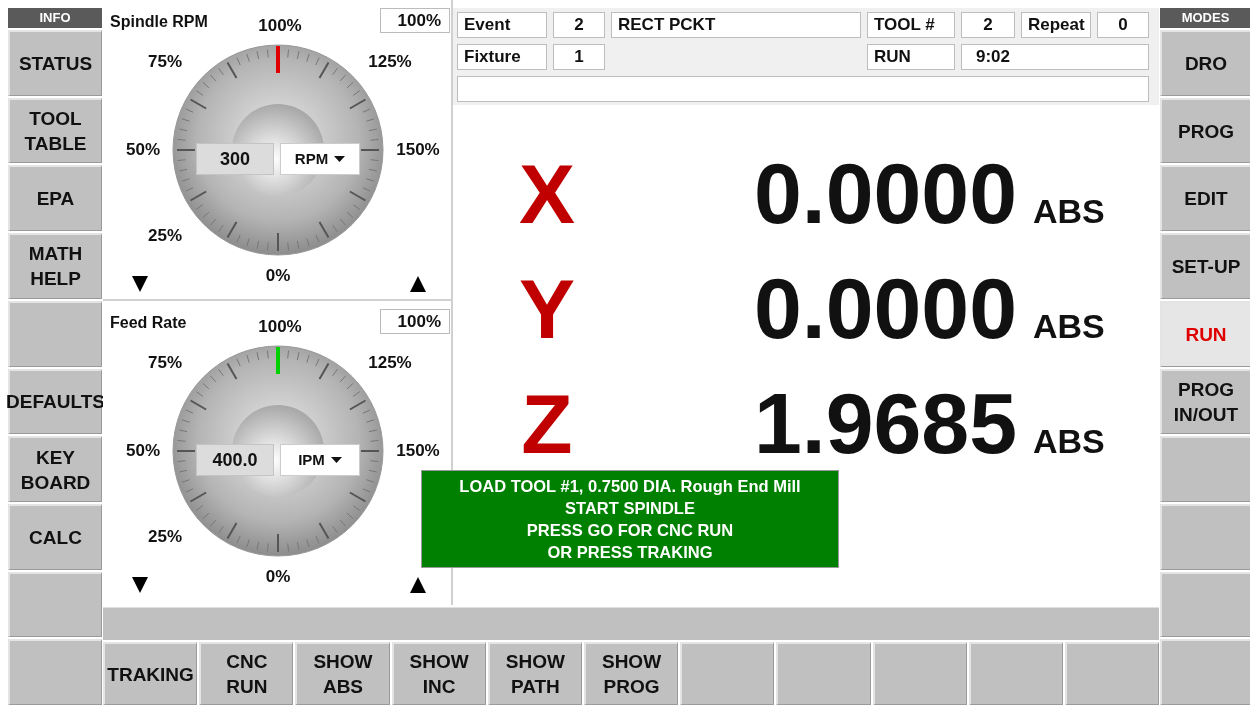 The height and width of the screenshot is (705, 1250). What do you see at coordinates (1205, 401) in the screenshot?
I see `soft-button: PROG IN/OUT` at bounding box center [1205, 401].